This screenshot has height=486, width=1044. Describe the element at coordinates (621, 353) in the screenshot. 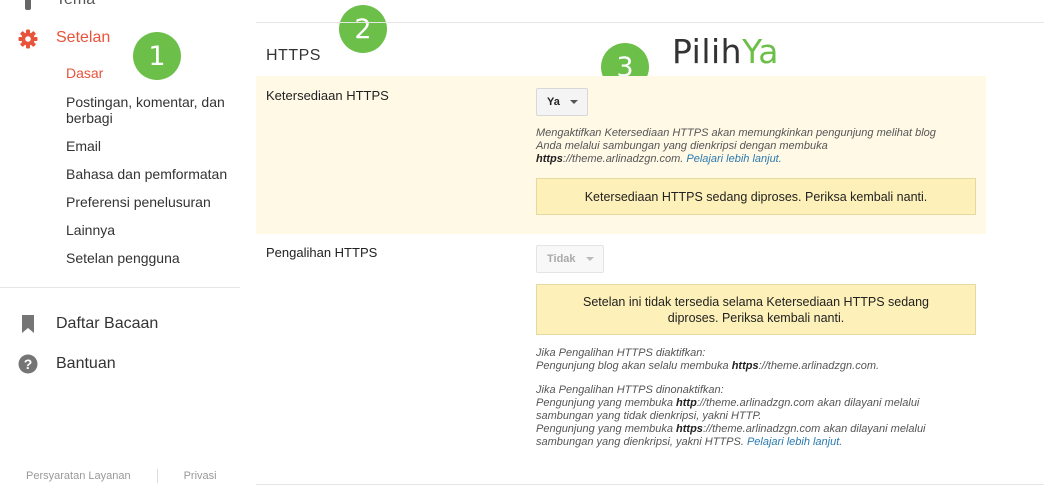

I see `redirect-on-title: Jika Pengalihan HTTPS diaktifkan:` at that location.